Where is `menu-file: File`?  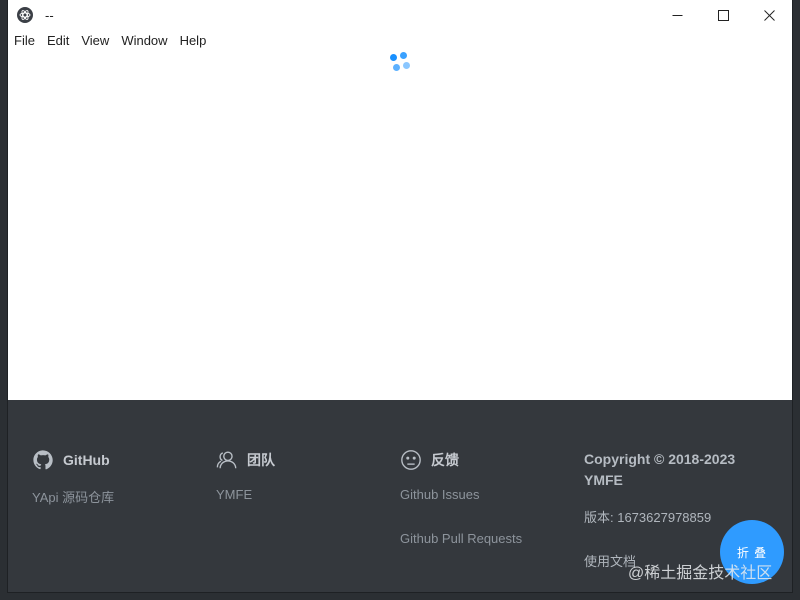 menu-file: File is located at coordinates (24, 41).